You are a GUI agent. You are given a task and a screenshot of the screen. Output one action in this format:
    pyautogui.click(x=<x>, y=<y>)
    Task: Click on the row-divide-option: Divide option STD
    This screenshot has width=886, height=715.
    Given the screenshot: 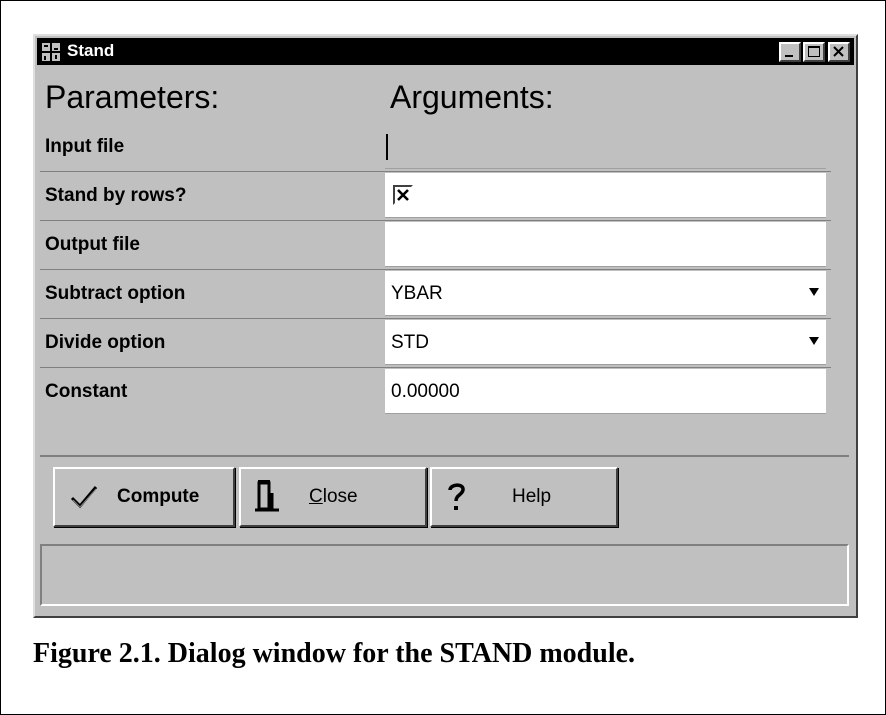 What is the action you would take?
    pyautogui.click(x=435, y=343)
    